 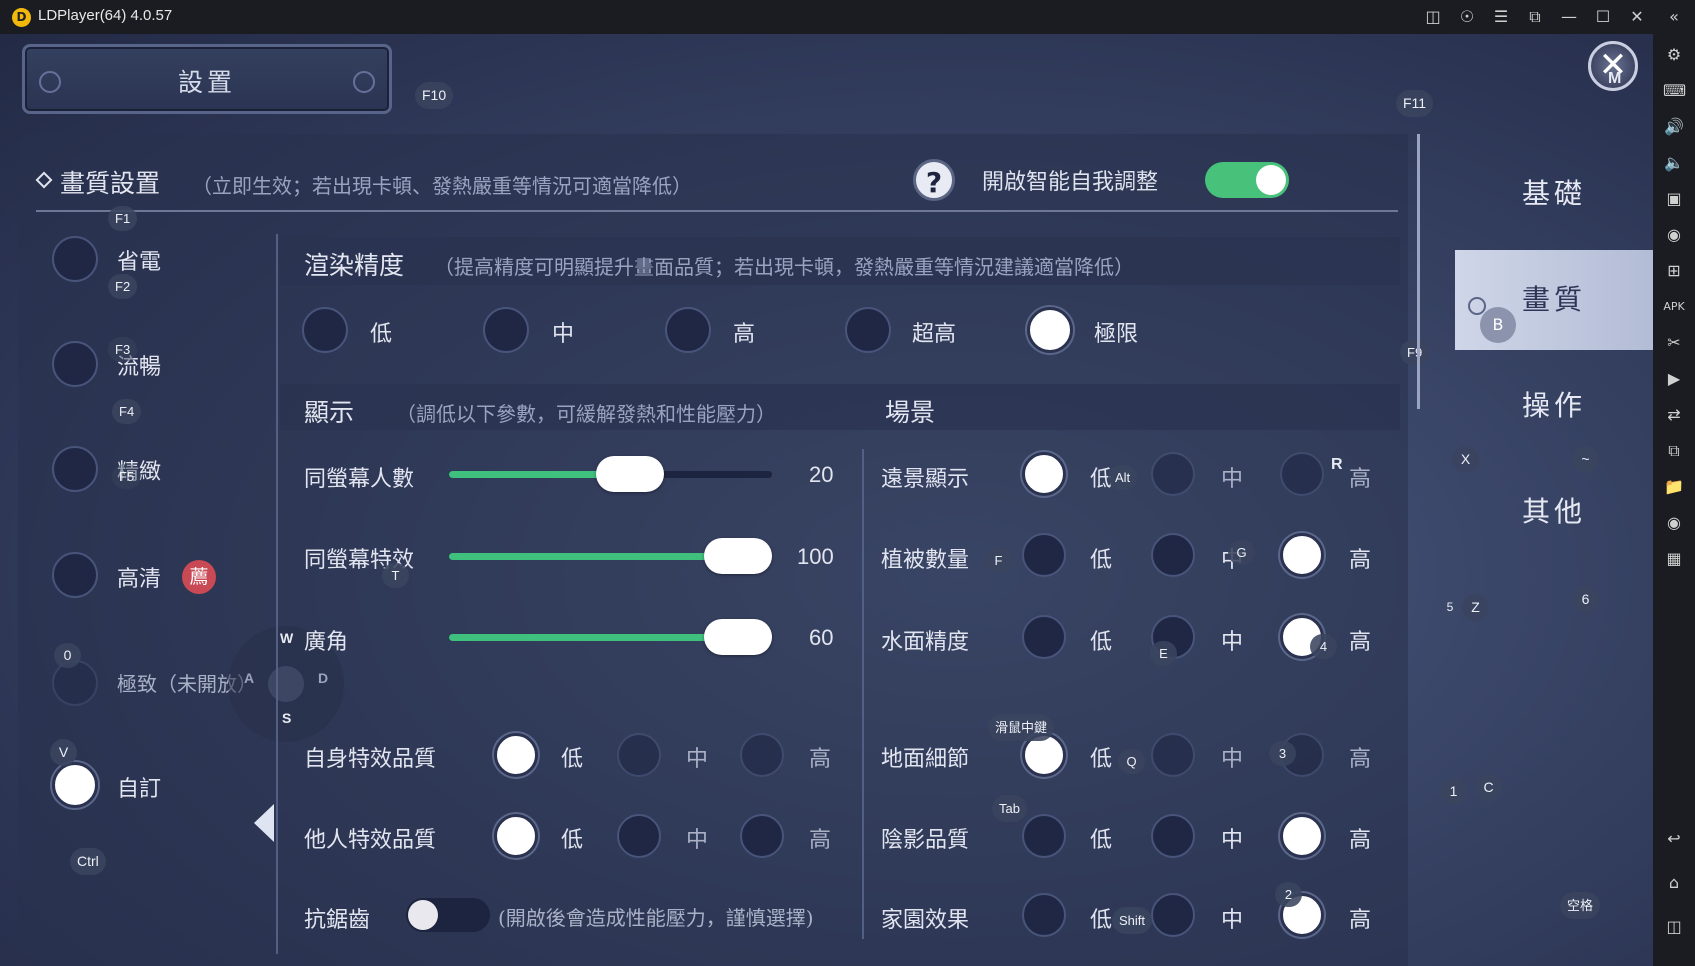 I want to click on settings-icon: ⚙, so click(x=1674, y=55).